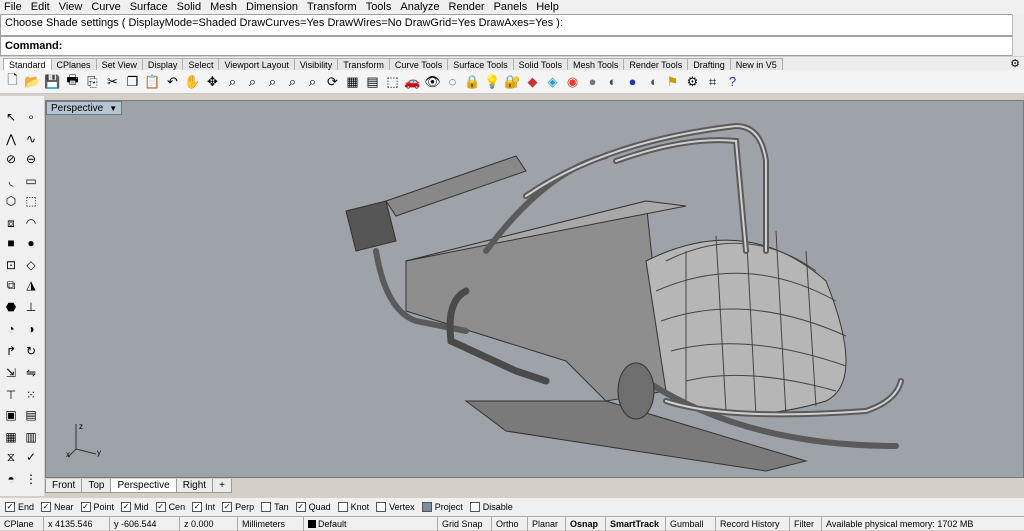  Describe the element at coordinates (612, 81) in the screenshot. I see `render-preview-icon: ◐` at that location.